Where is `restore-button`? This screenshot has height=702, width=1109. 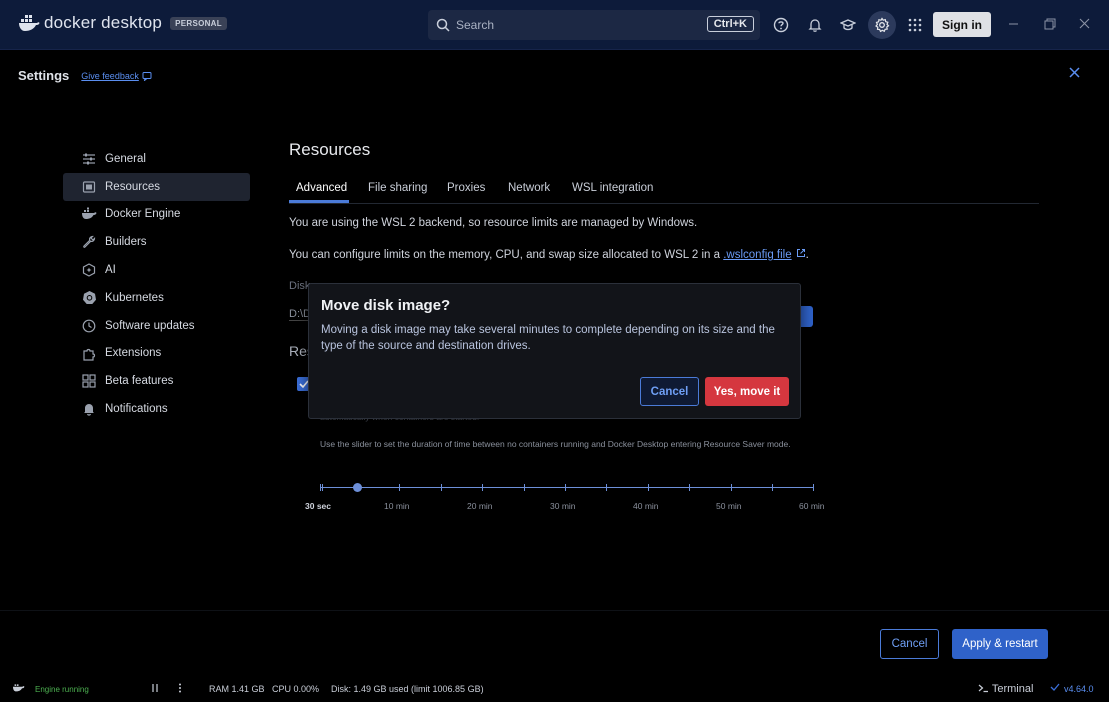
restore-button is located at coordinates (1050, 24).